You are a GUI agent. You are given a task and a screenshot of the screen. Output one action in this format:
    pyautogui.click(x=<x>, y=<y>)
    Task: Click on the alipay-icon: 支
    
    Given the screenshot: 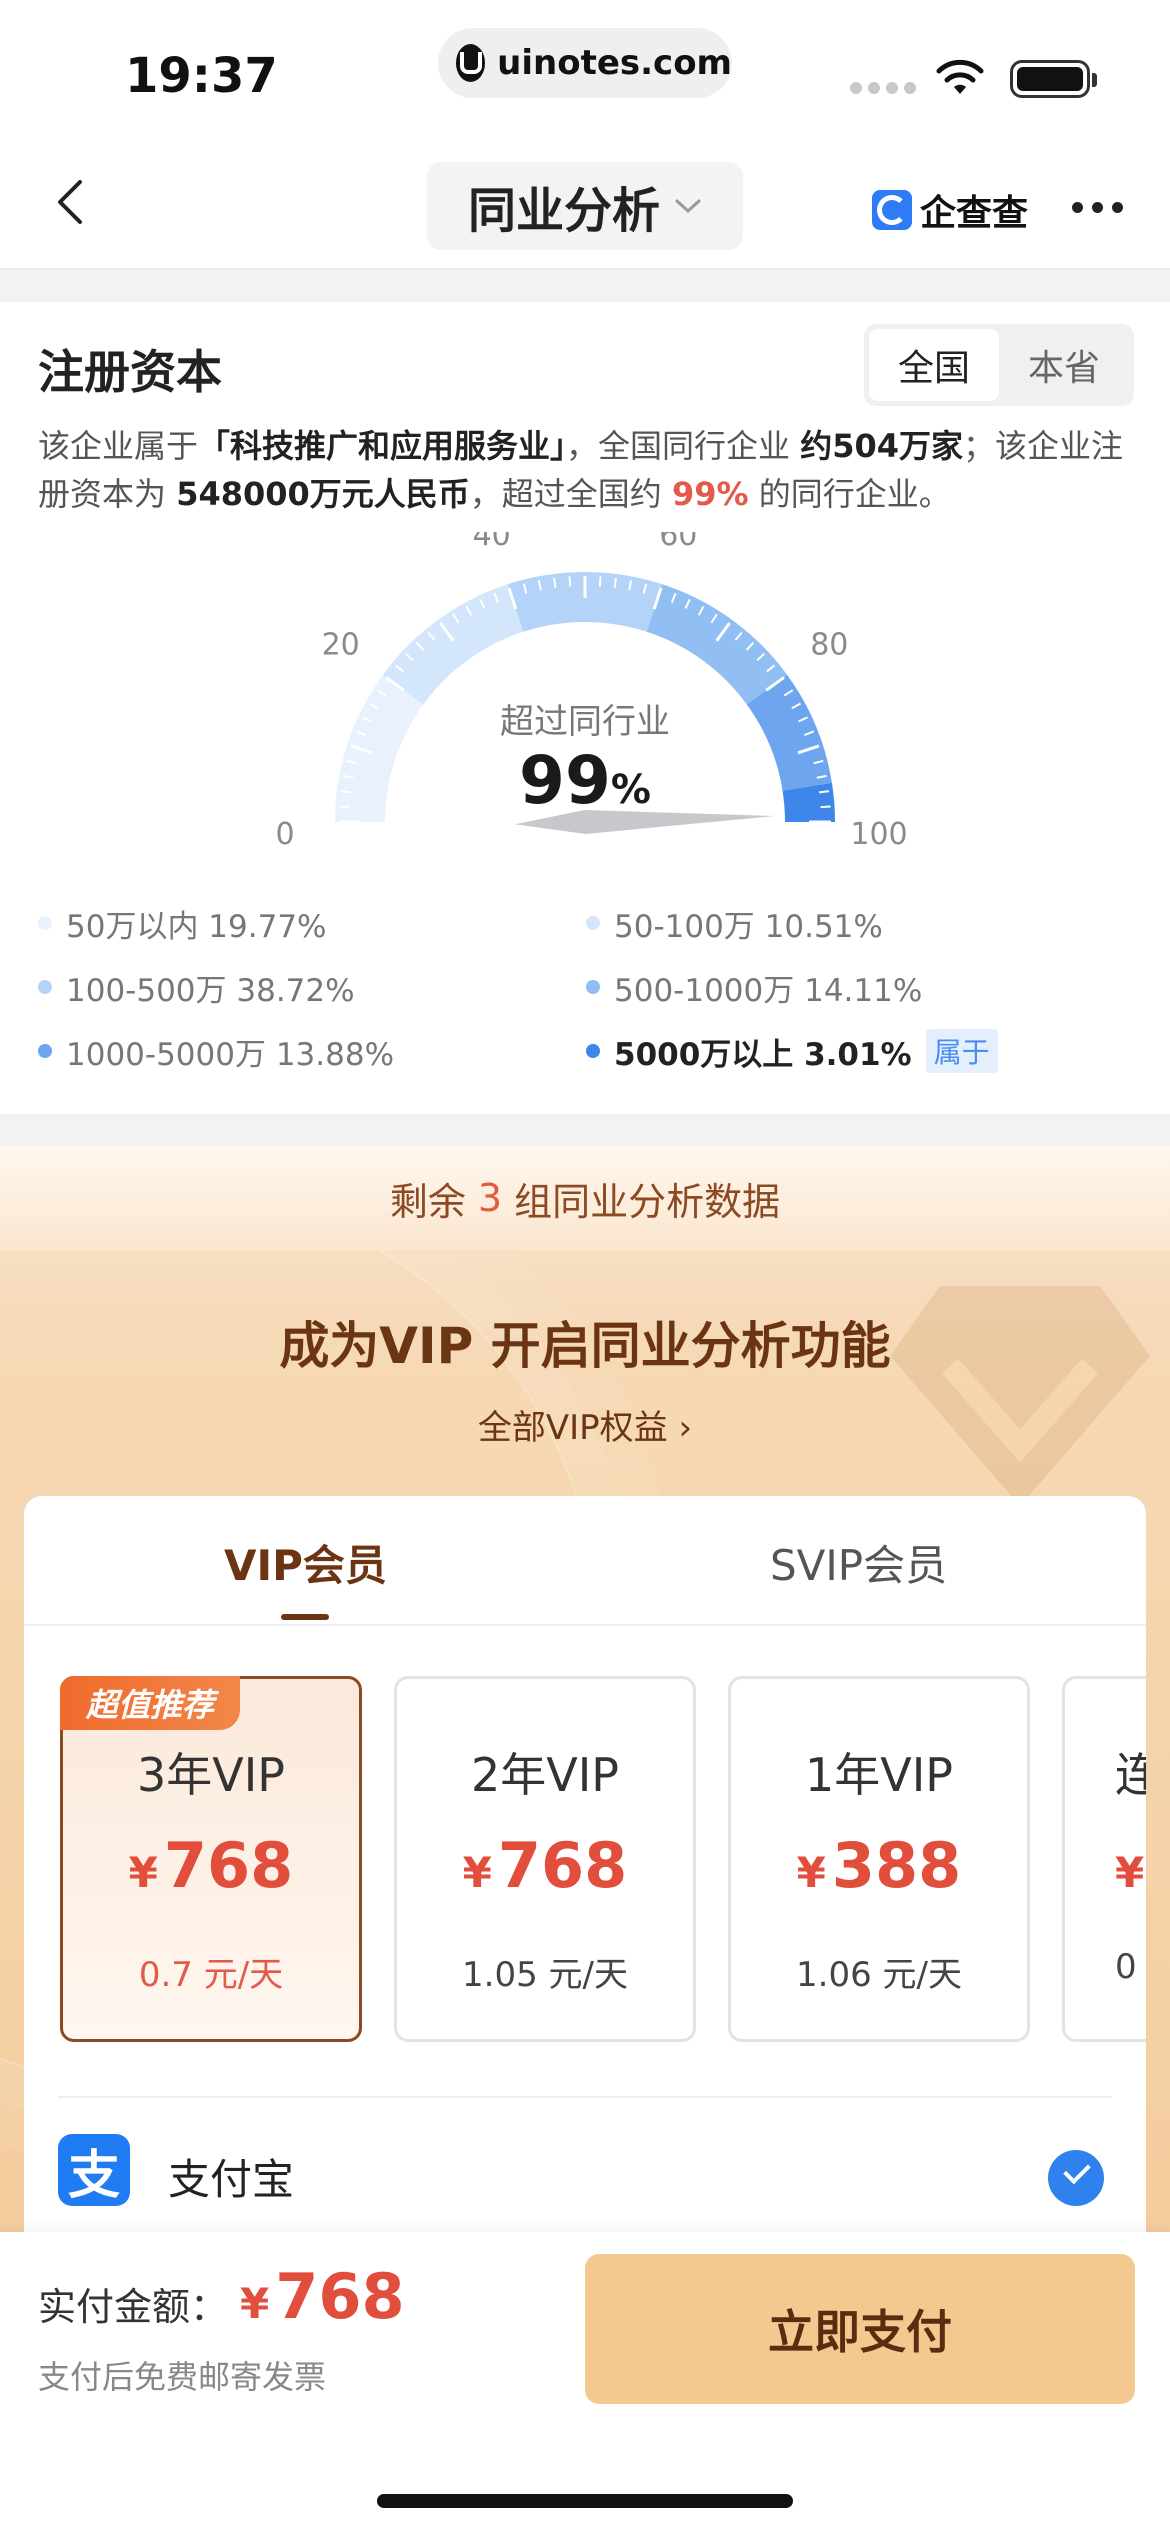 What is the action you would take?
    pyautogui.click(x=94, y=2170)
    